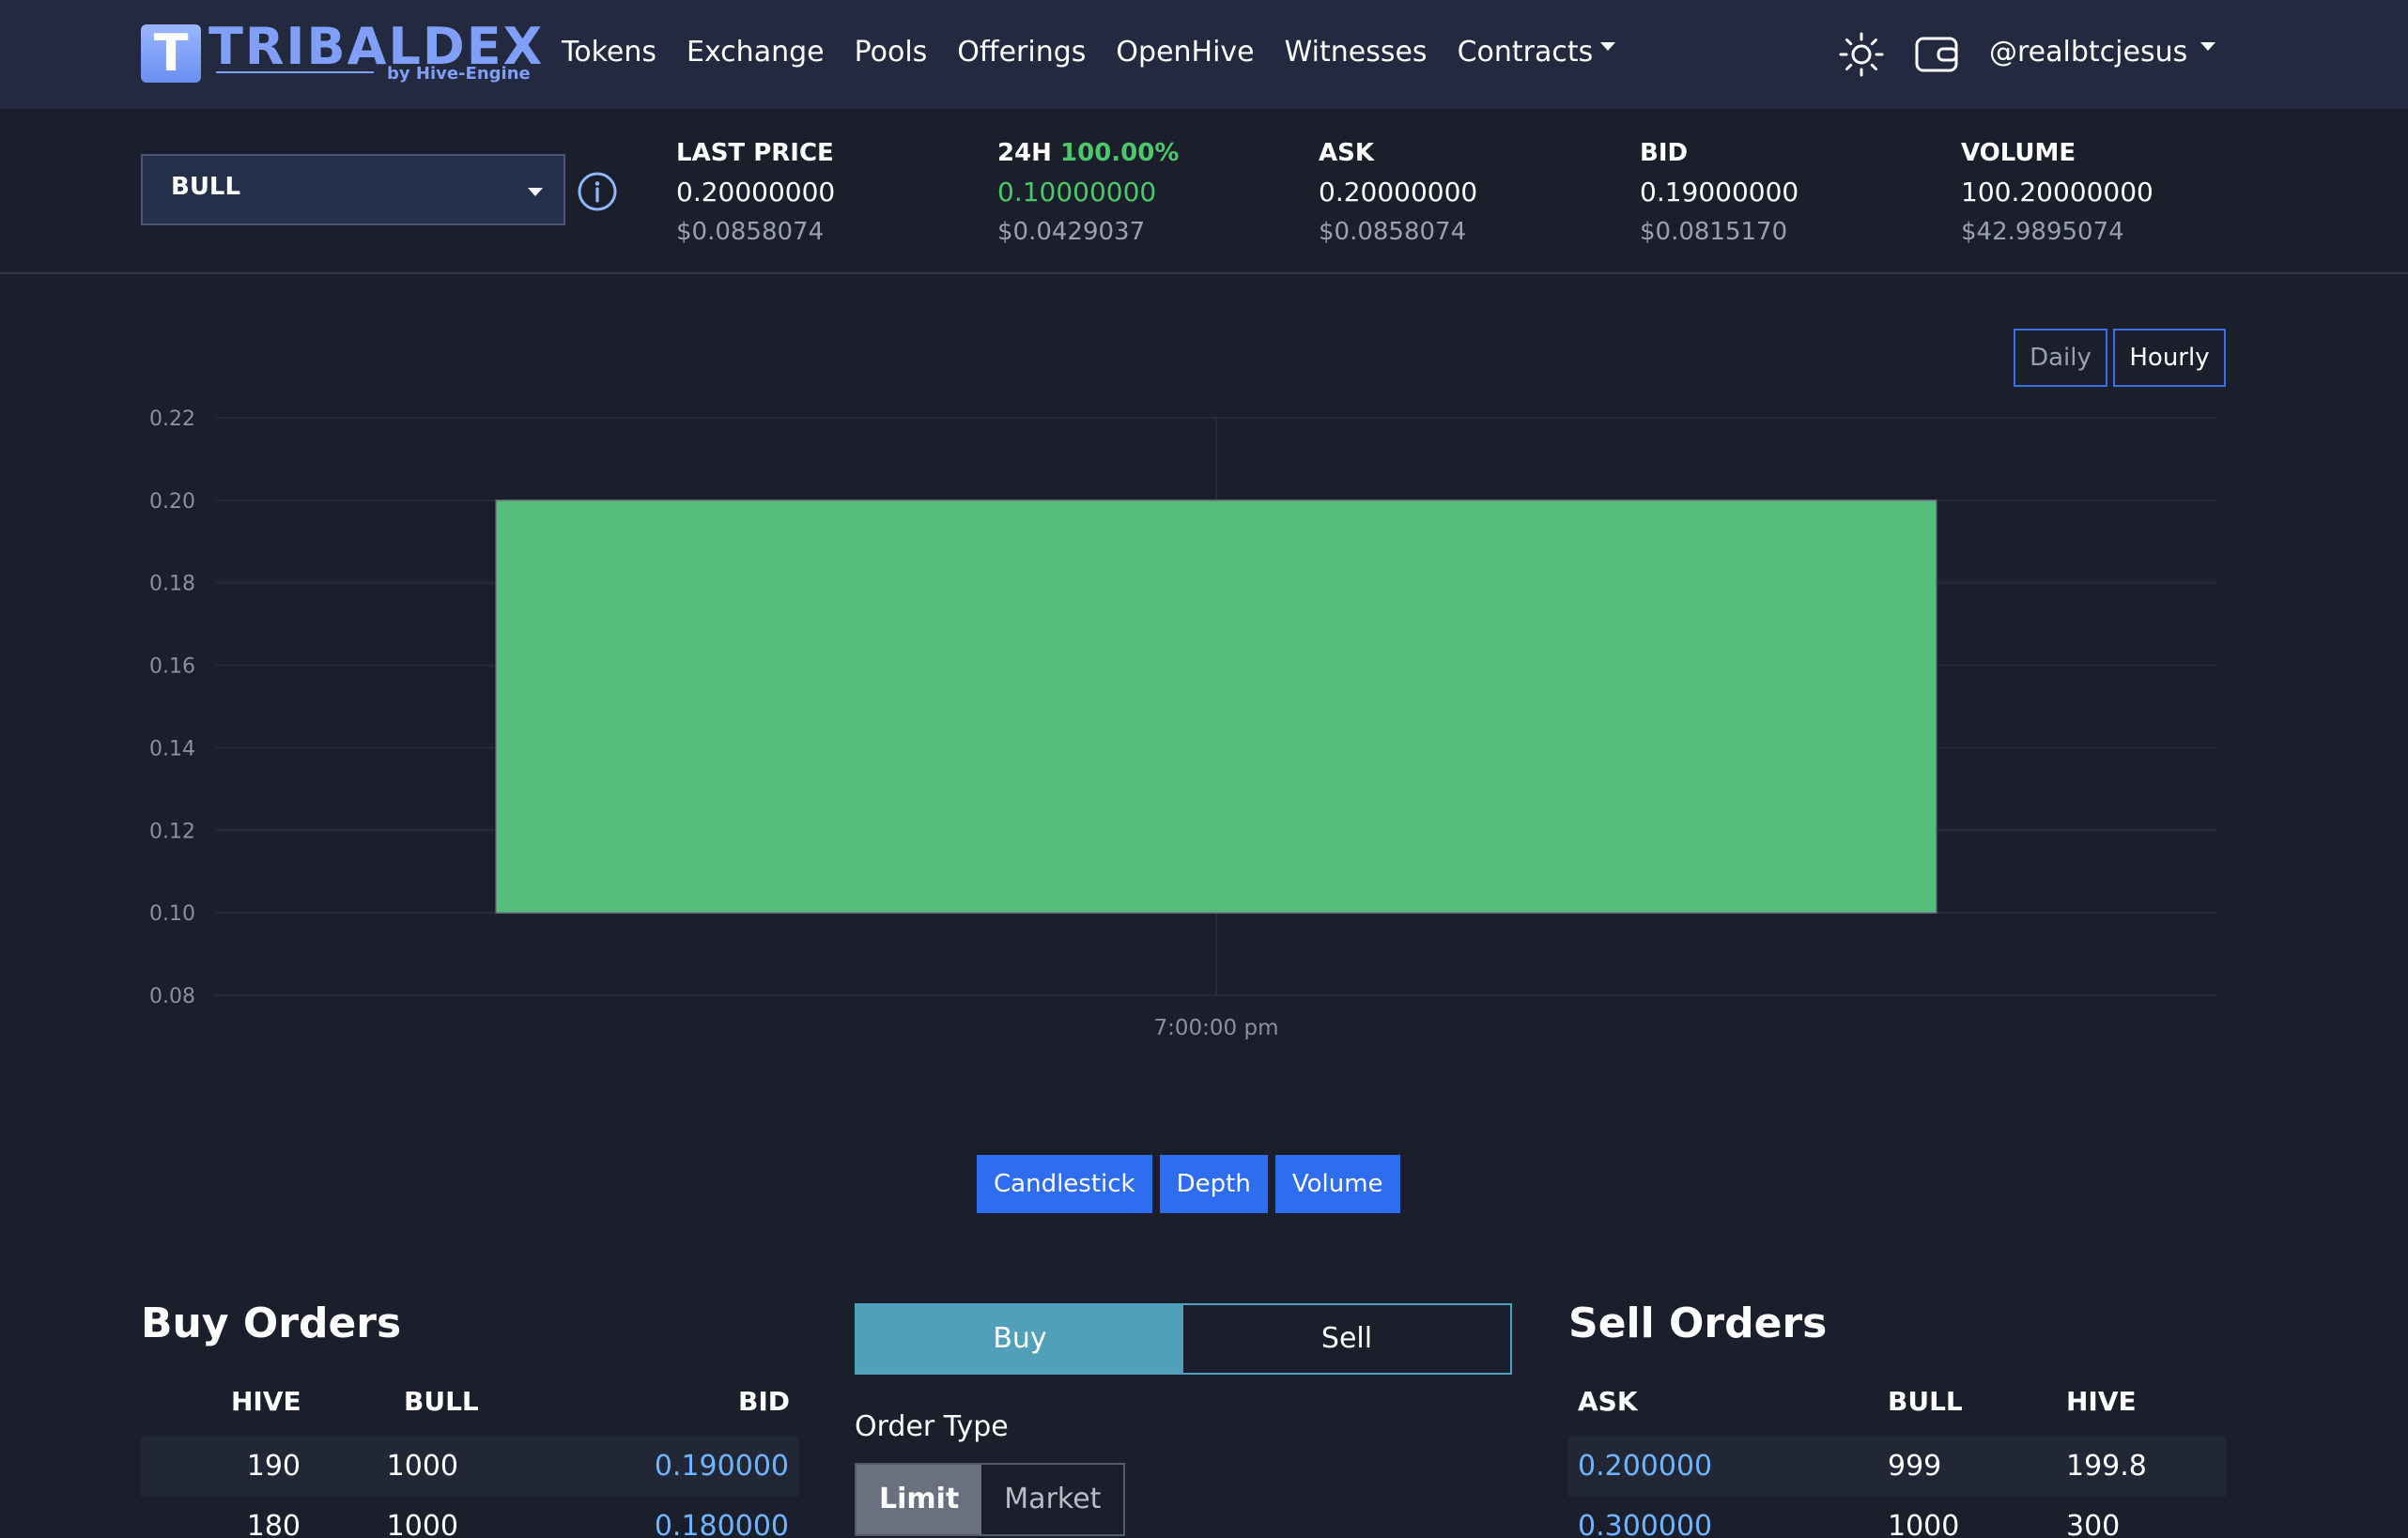  Describe the element at coordinates (172, 584) in the screenshot. I see `y-tick-label: 0.18` at that location.